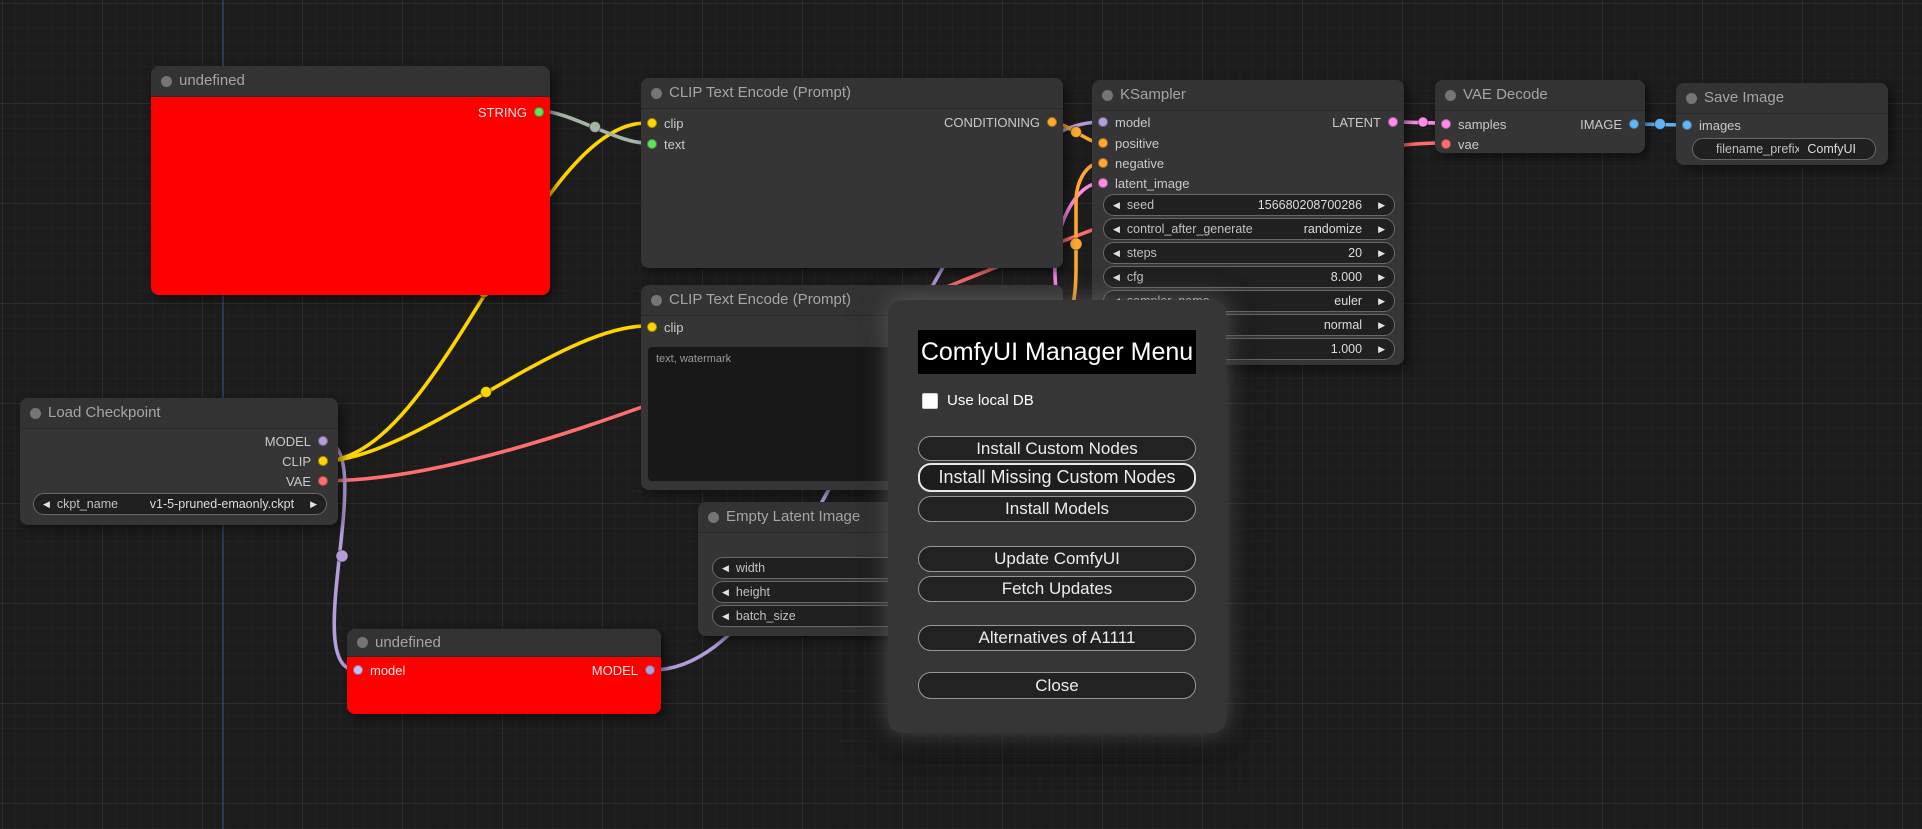 The width and height of the screenshot is (1922, 829). What do you see at coordinates (504, 685) in the screenshot?
I see `error-node-body: model MODEL` at bounding box center [504, 685].